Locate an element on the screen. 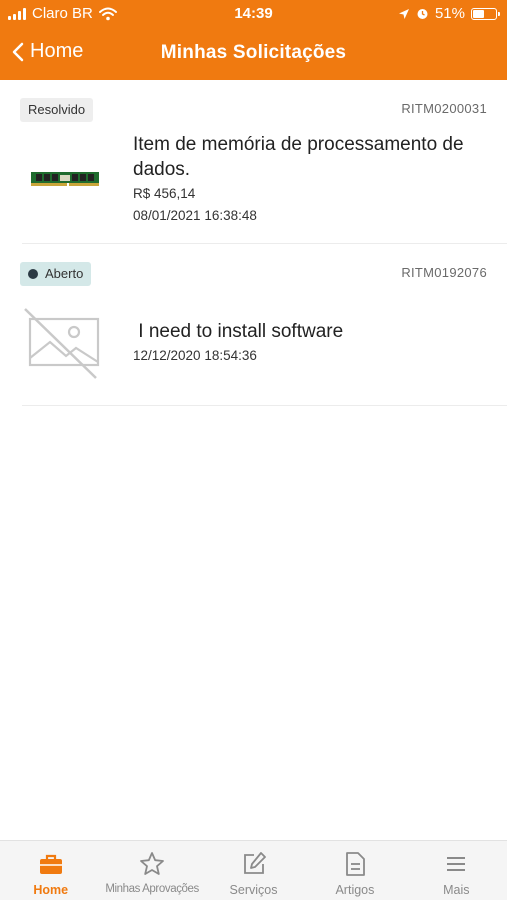  tab-label: Home is located at coordinates (51, 890).